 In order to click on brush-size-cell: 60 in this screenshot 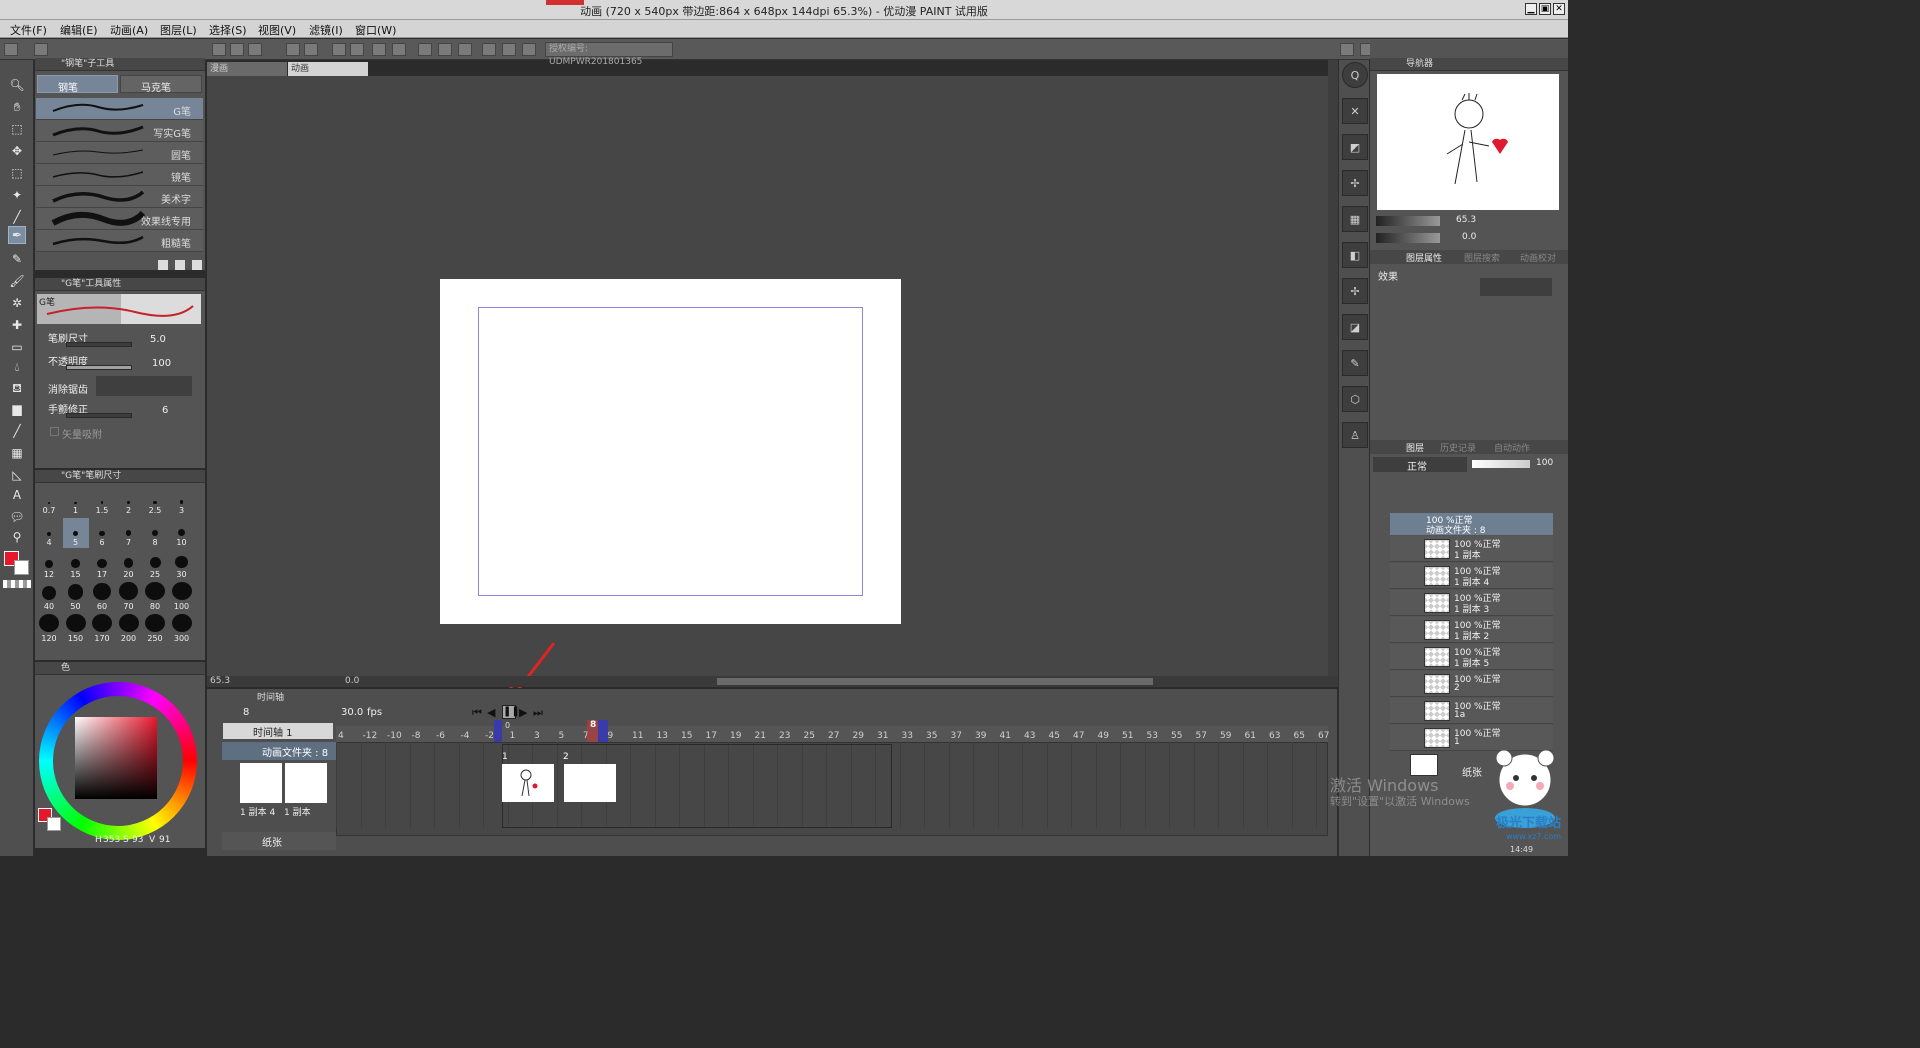, I will do `click(102, 597)`.